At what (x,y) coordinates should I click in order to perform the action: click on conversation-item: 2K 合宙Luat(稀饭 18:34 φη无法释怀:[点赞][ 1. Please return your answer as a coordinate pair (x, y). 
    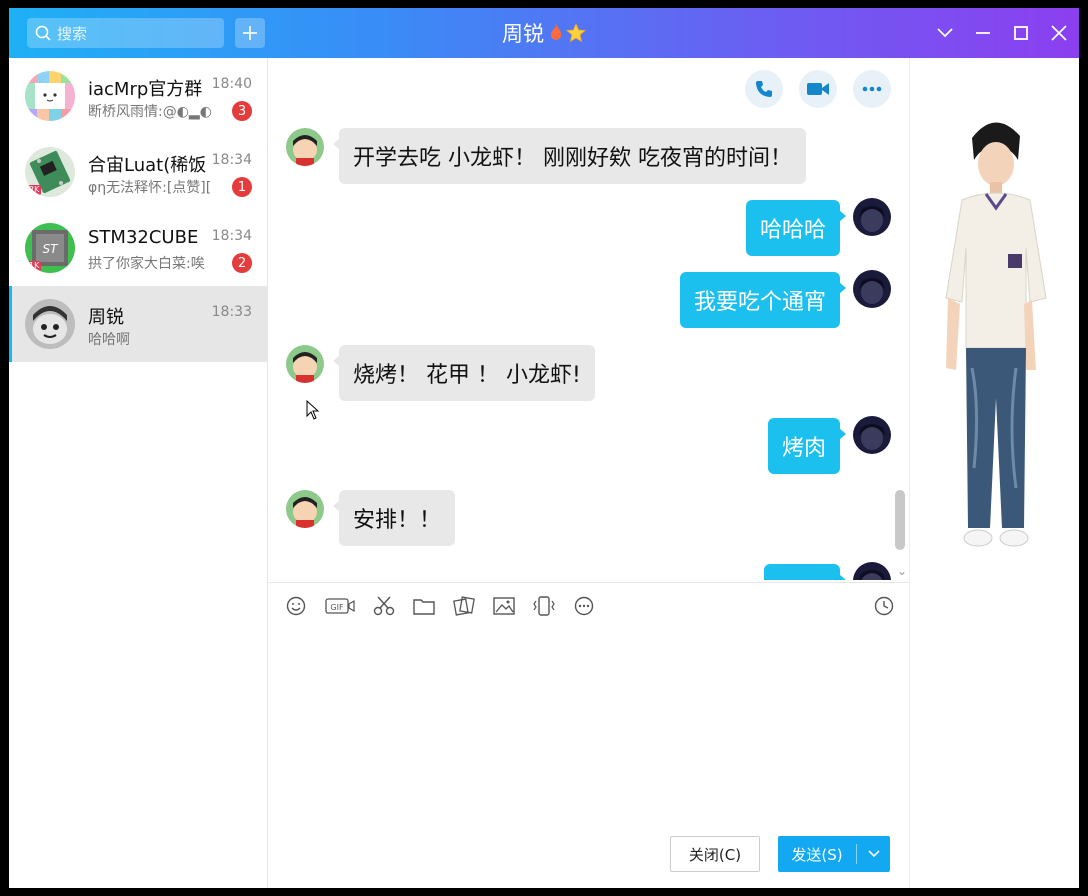
    Looking at the image, I should click on (138, 172).